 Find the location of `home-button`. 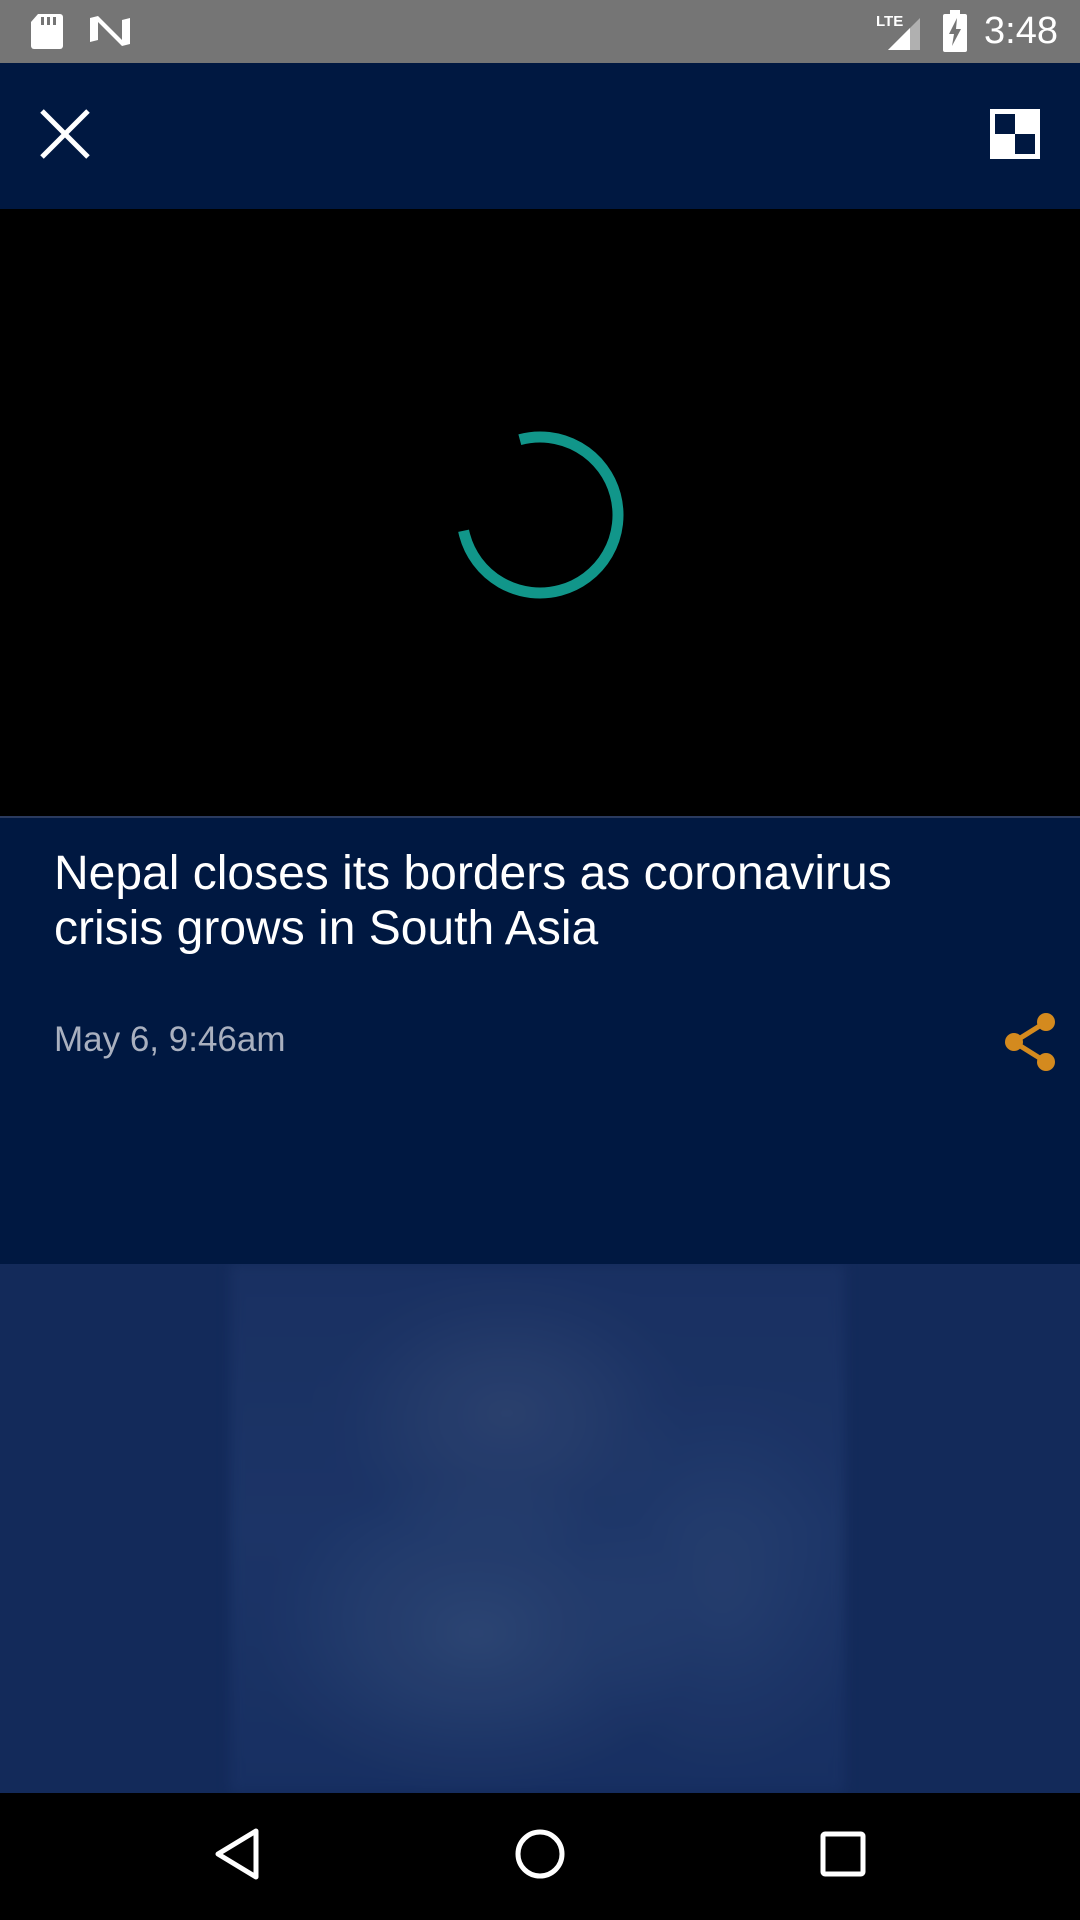

home-button is located at coordinates (540, 1856).